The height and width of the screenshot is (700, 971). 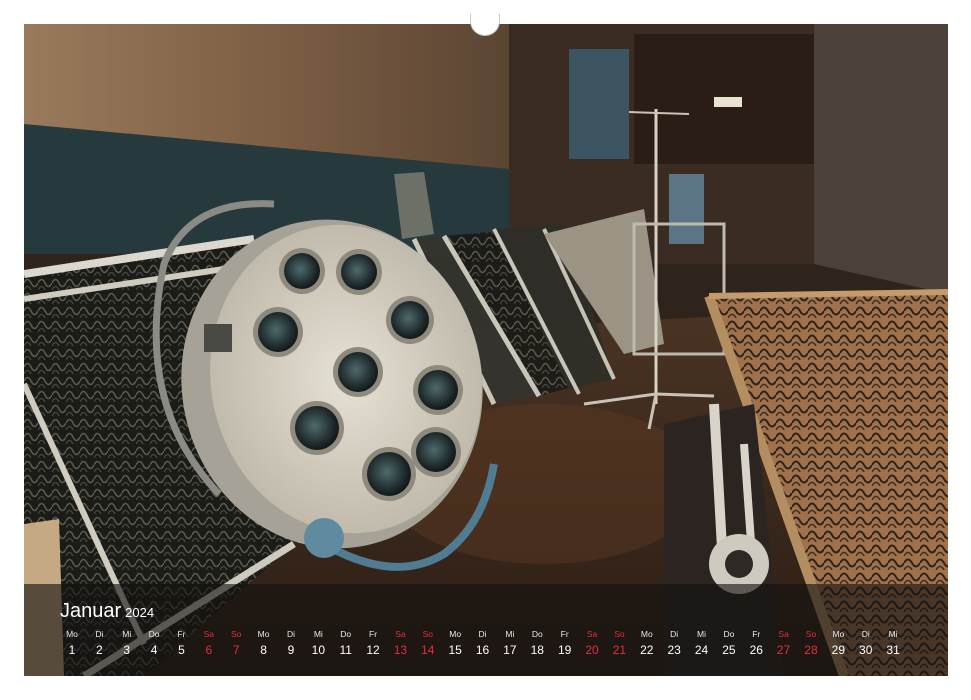 I want to click on year-label: 2024, so click(x=140, y=612).